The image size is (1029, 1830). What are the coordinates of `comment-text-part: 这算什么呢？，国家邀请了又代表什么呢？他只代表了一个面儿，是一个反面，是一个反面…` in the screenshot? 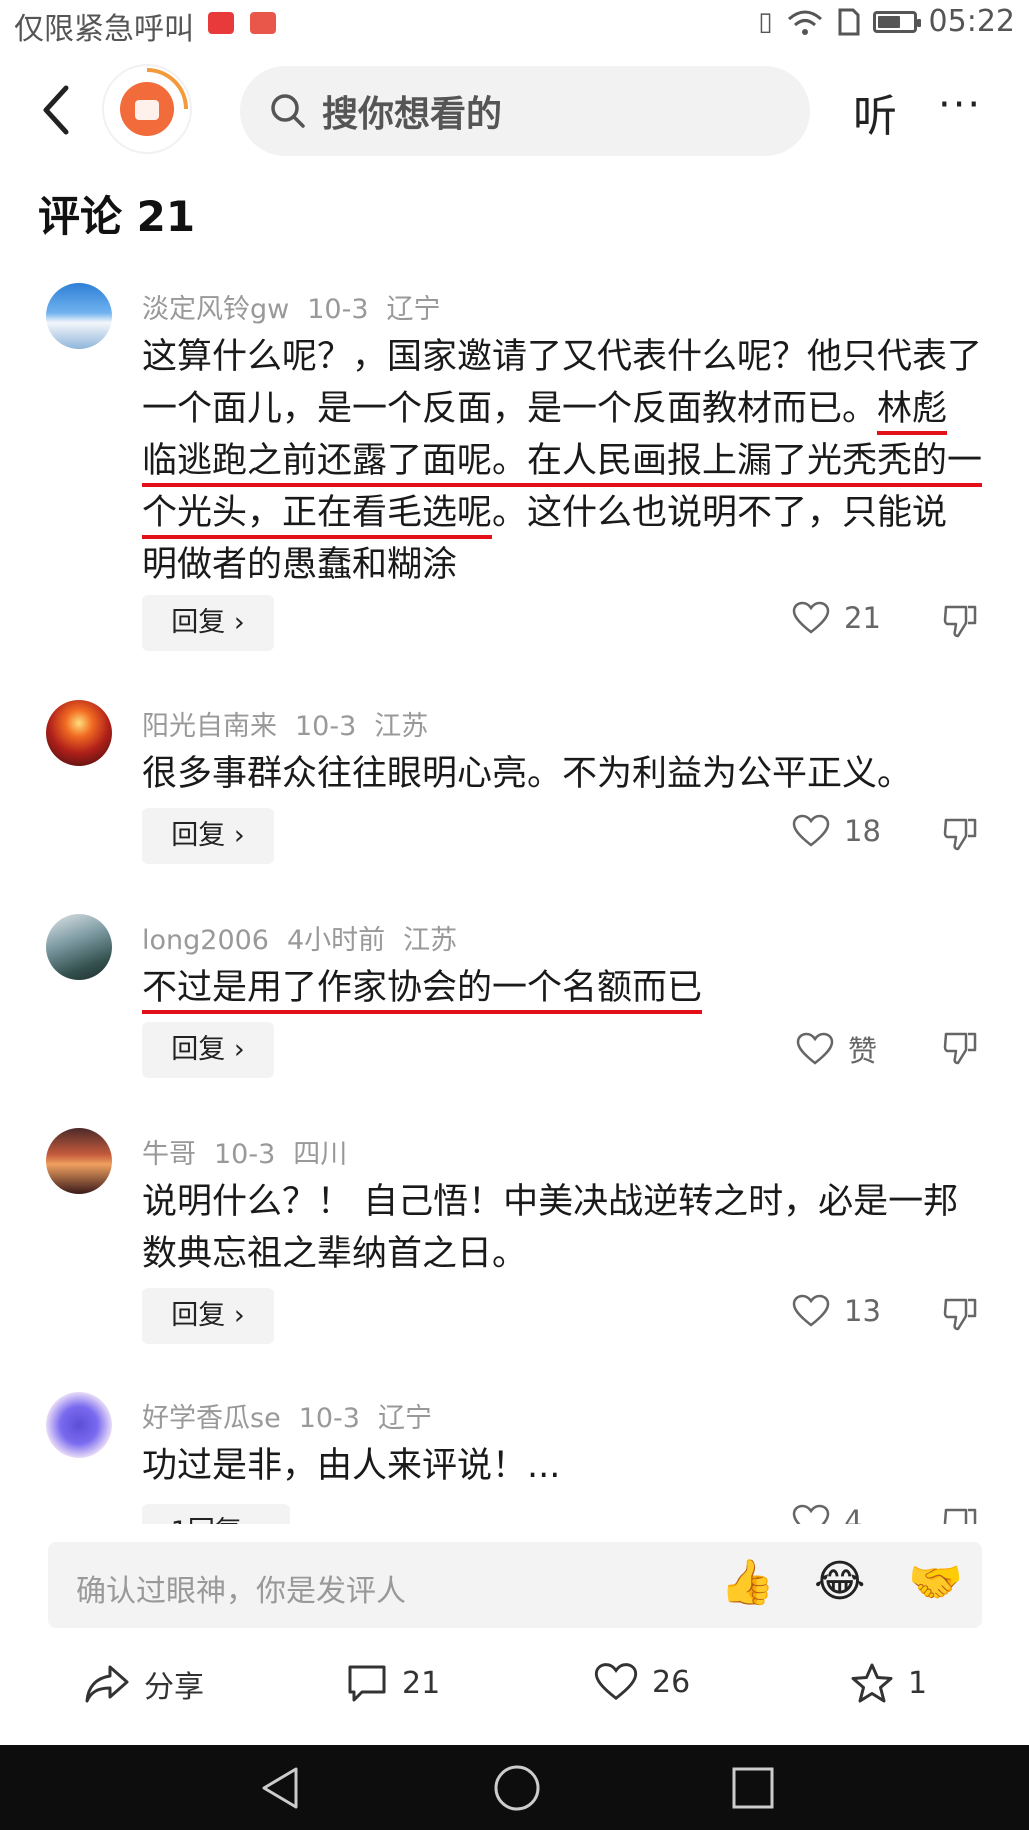 It's located at (562, 383).